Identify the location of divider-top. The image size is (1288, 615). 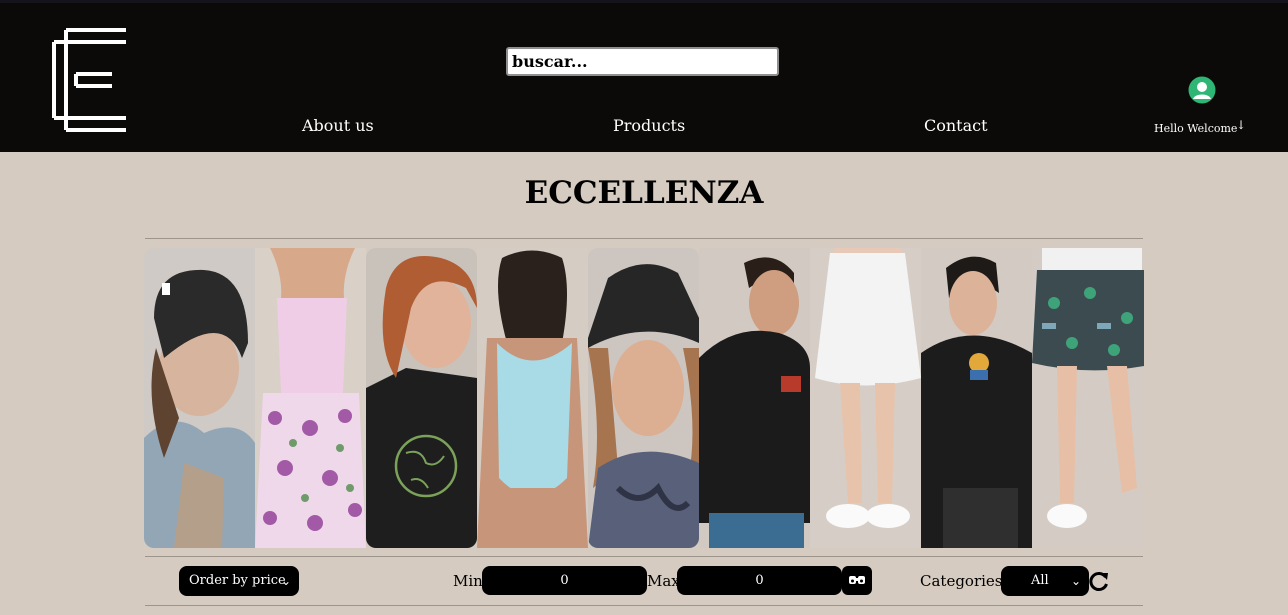
(644, 238).